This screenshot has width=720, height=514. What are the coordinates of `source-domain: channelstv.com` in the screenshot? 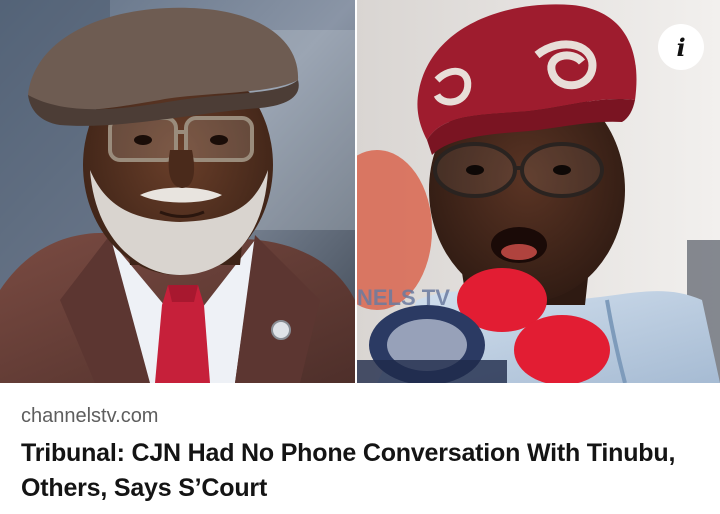 It's located at (90, 416).